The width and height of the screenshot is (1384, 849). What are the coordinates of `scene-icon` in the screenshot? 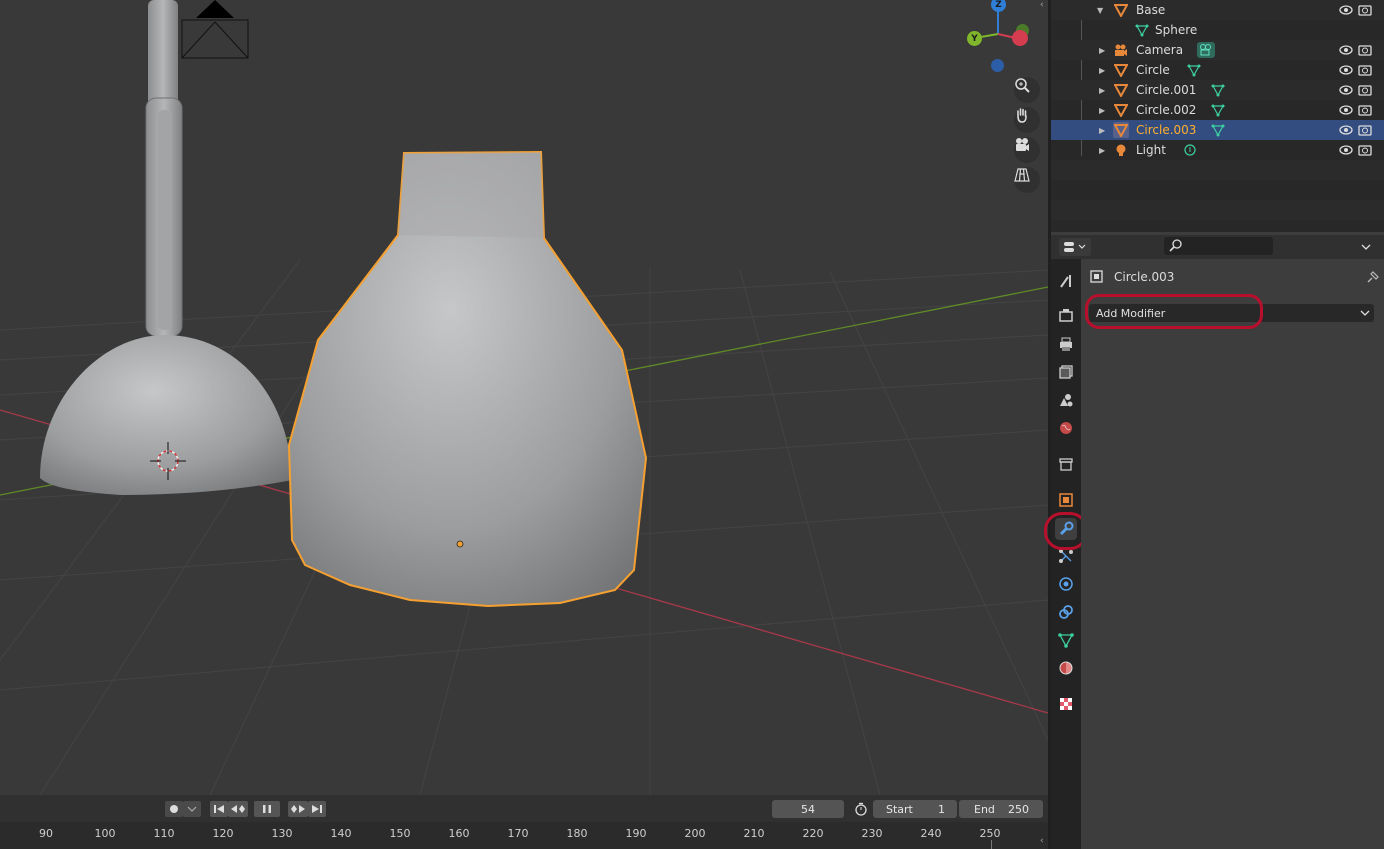 It's located at (1066, 400).